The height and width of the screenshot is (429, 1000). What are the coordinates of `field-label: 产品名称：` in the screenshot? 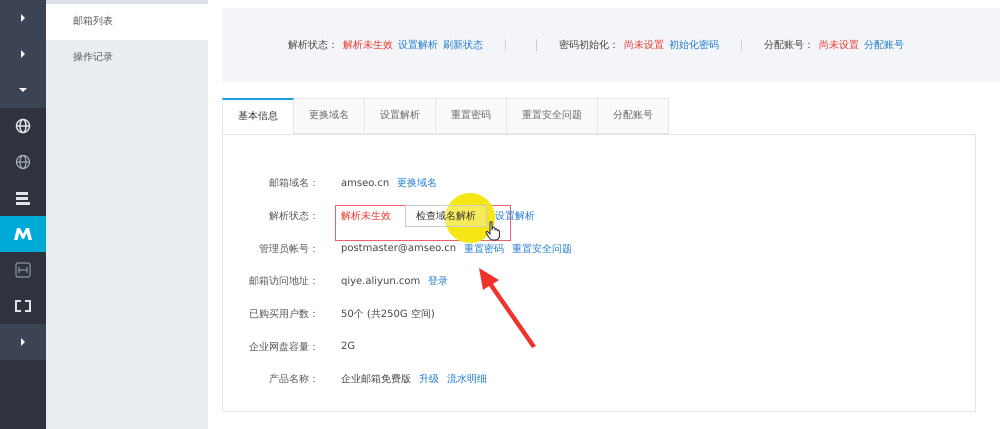 It's located at (293, 379).